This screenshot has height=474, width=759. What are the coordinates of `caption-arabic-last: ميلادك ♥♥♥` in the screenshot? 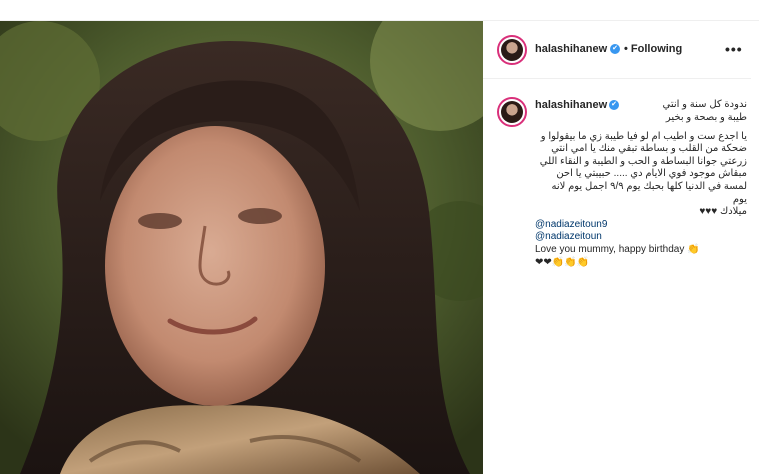 It's located at (723, 212).